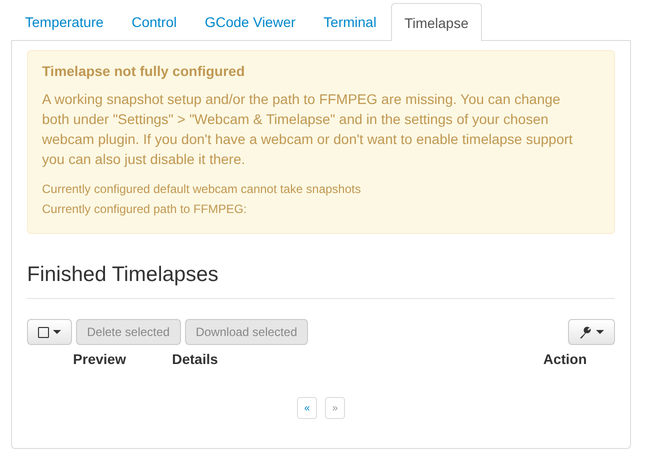  Describe the element at coordinates (64, 21) in the screenshot. I see `tab: Temperature` at that location.